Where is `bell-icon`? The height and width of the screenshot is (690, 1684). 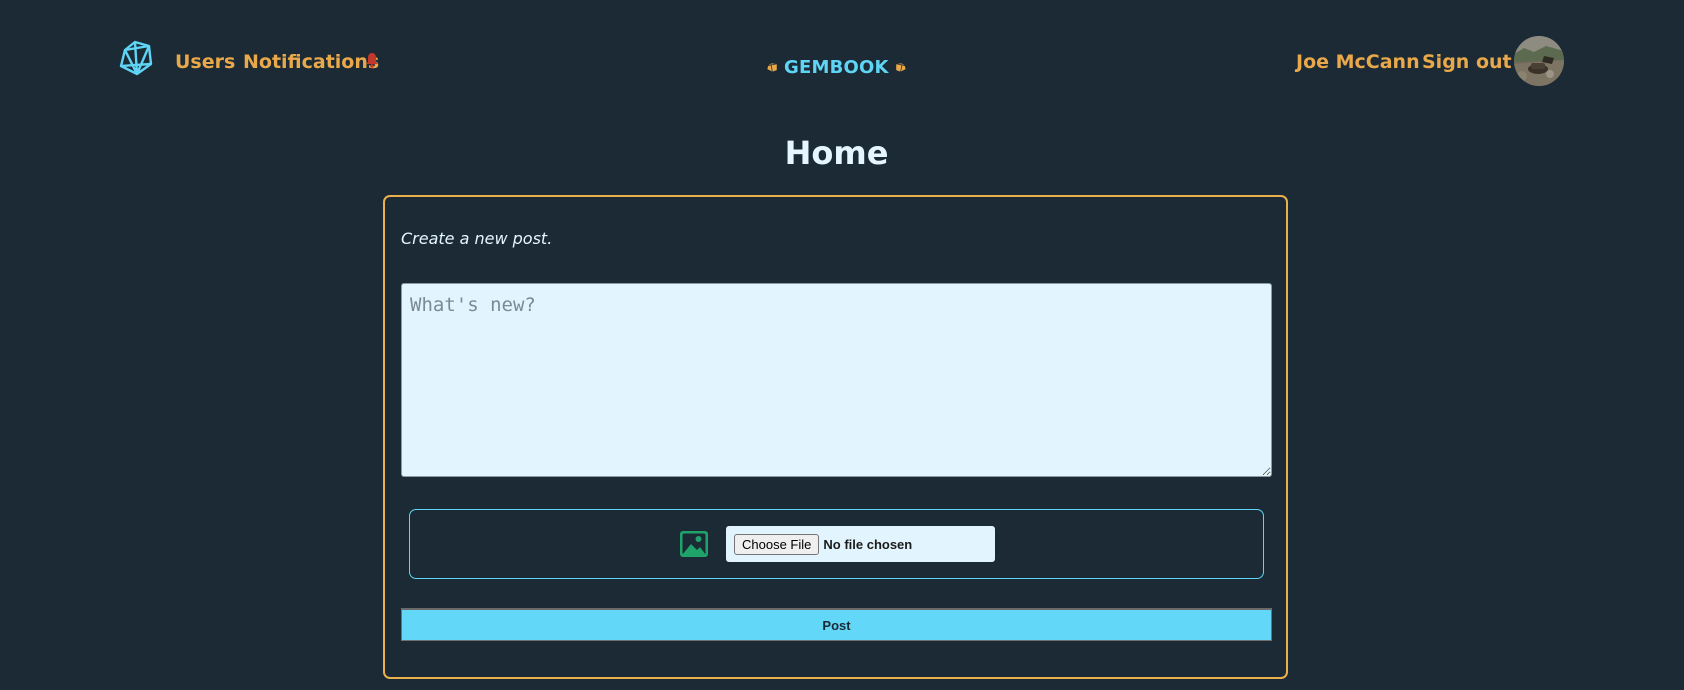
bell-icon is located at coordinates (372, 60).